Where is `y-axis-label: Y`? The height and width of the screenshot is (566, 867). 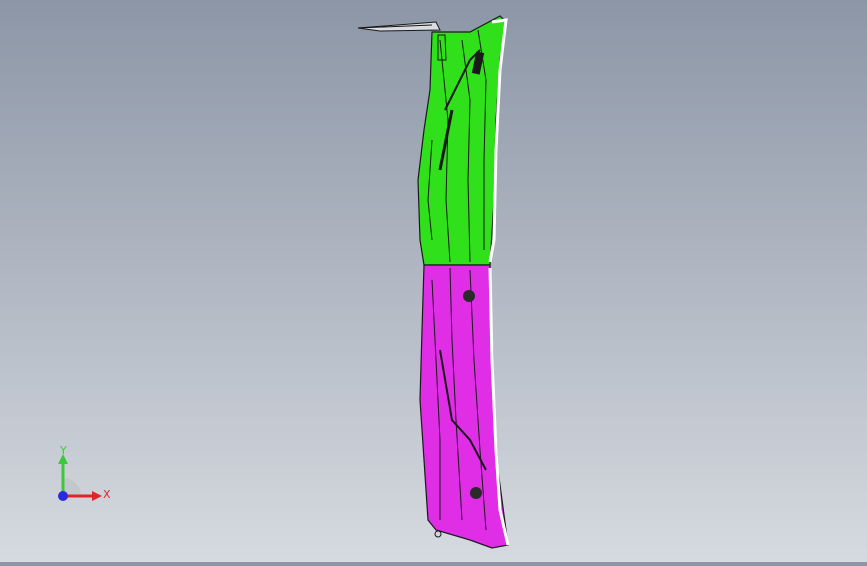
y-axis-label: Y is located at coordinates (63, 450).